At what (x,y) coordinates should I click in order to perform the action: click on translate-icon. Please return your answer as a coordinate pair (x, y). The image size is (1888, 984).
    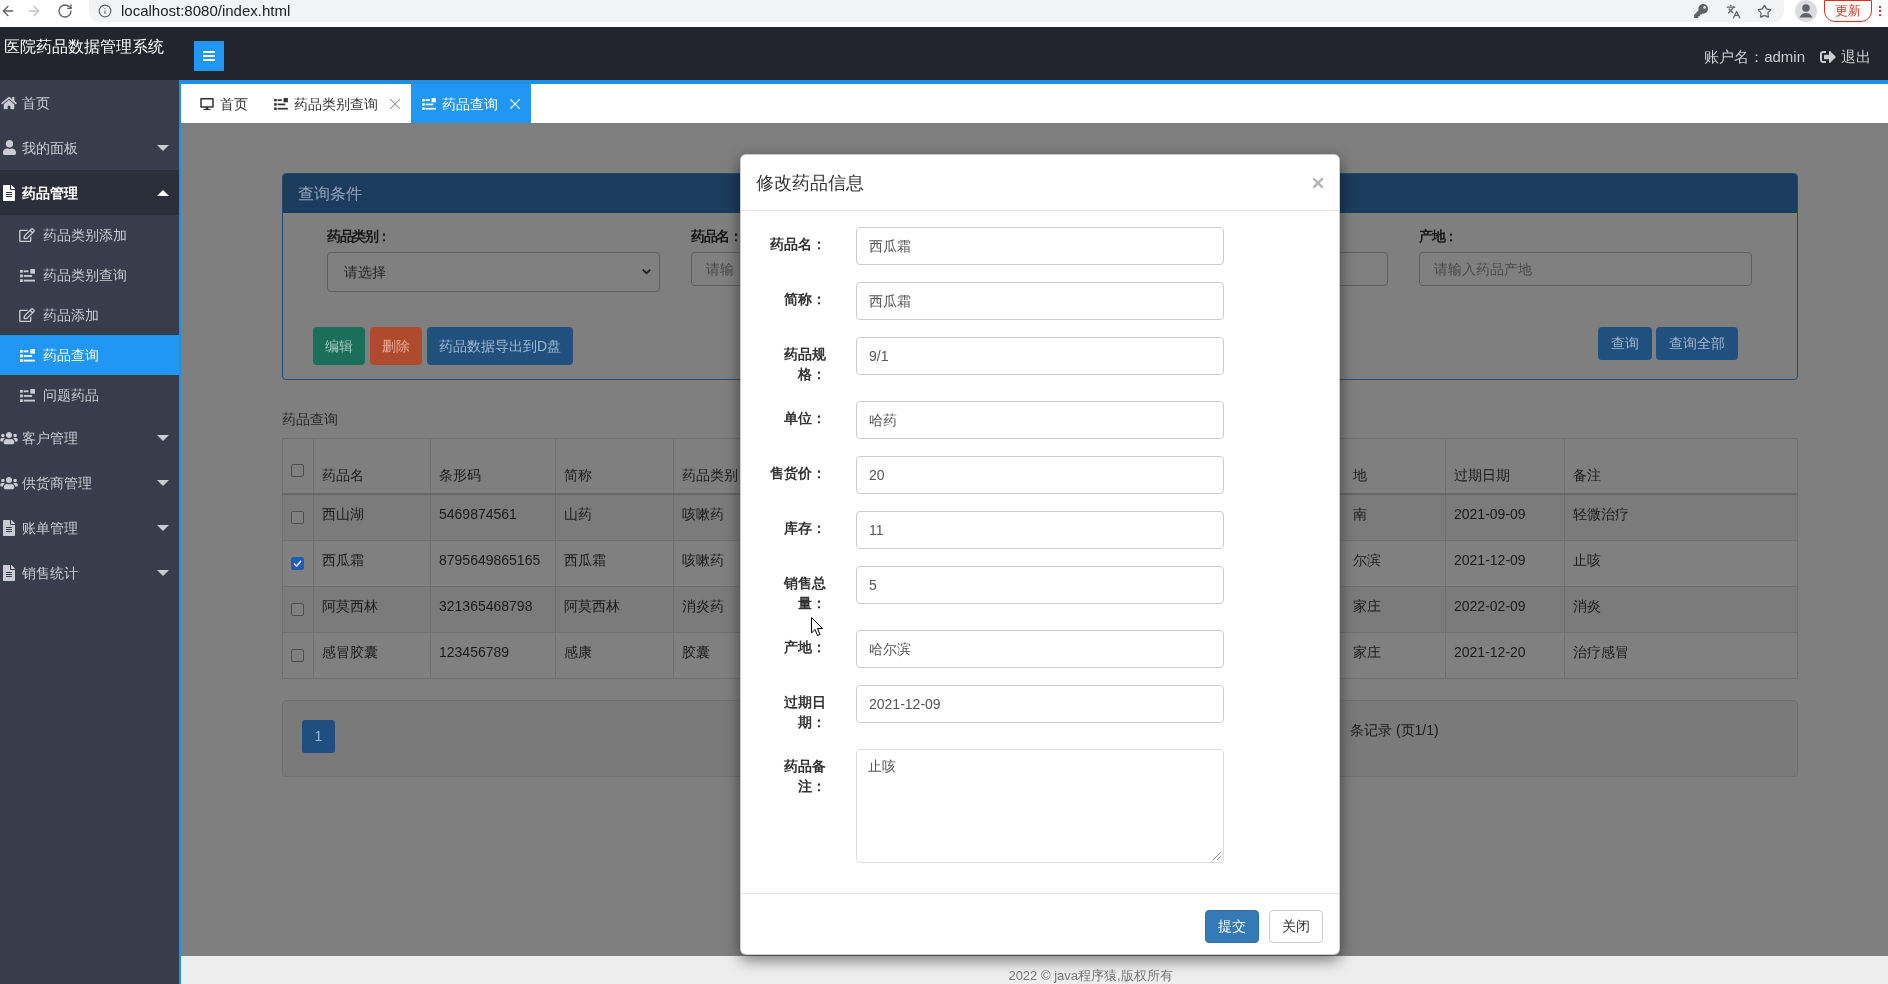
    Looking at the image, I should click on (1733, 11).